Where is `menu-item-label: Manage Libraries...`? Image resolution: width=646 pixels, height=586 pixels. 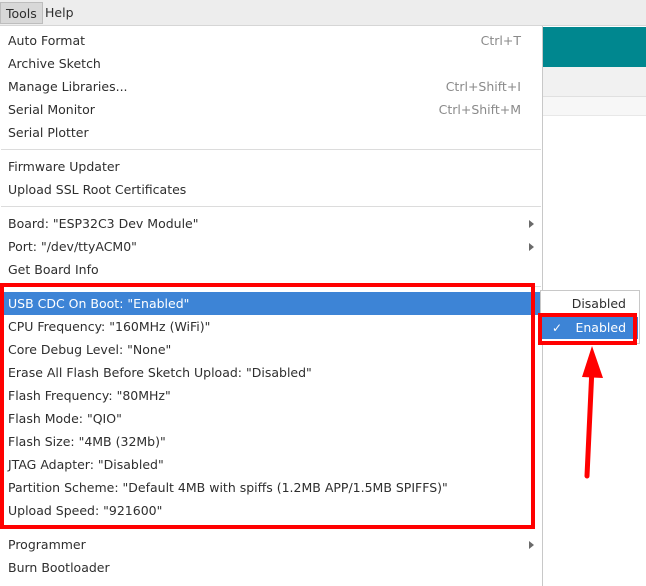
menu-item-label: Manage Libraries... is located at coordinates (68, 86).